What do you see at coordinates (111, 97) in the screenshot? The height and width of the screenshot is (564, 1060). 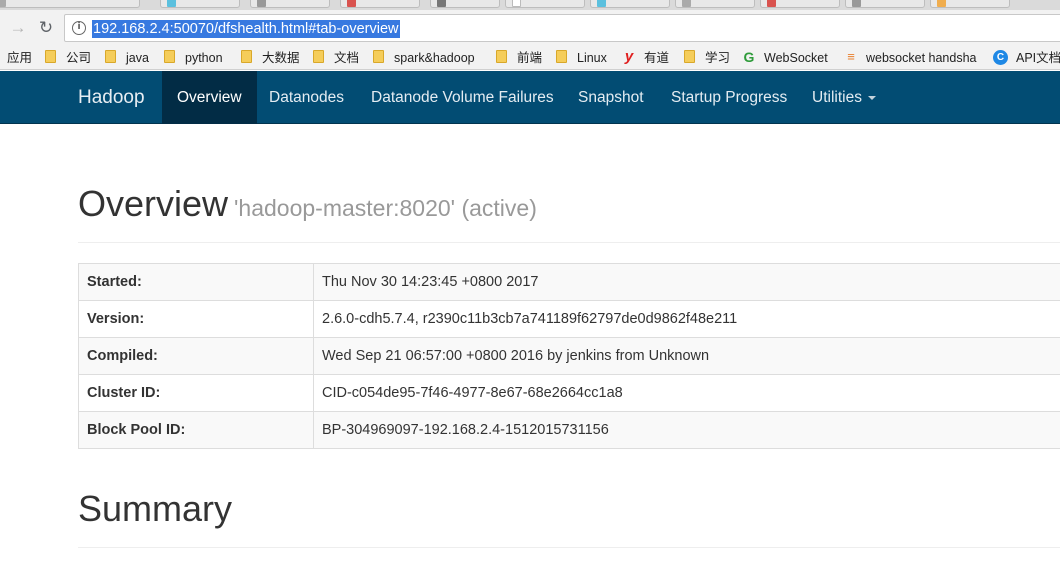 I see `navbar-brand: Hadoop` at bounding box center [111, 97].